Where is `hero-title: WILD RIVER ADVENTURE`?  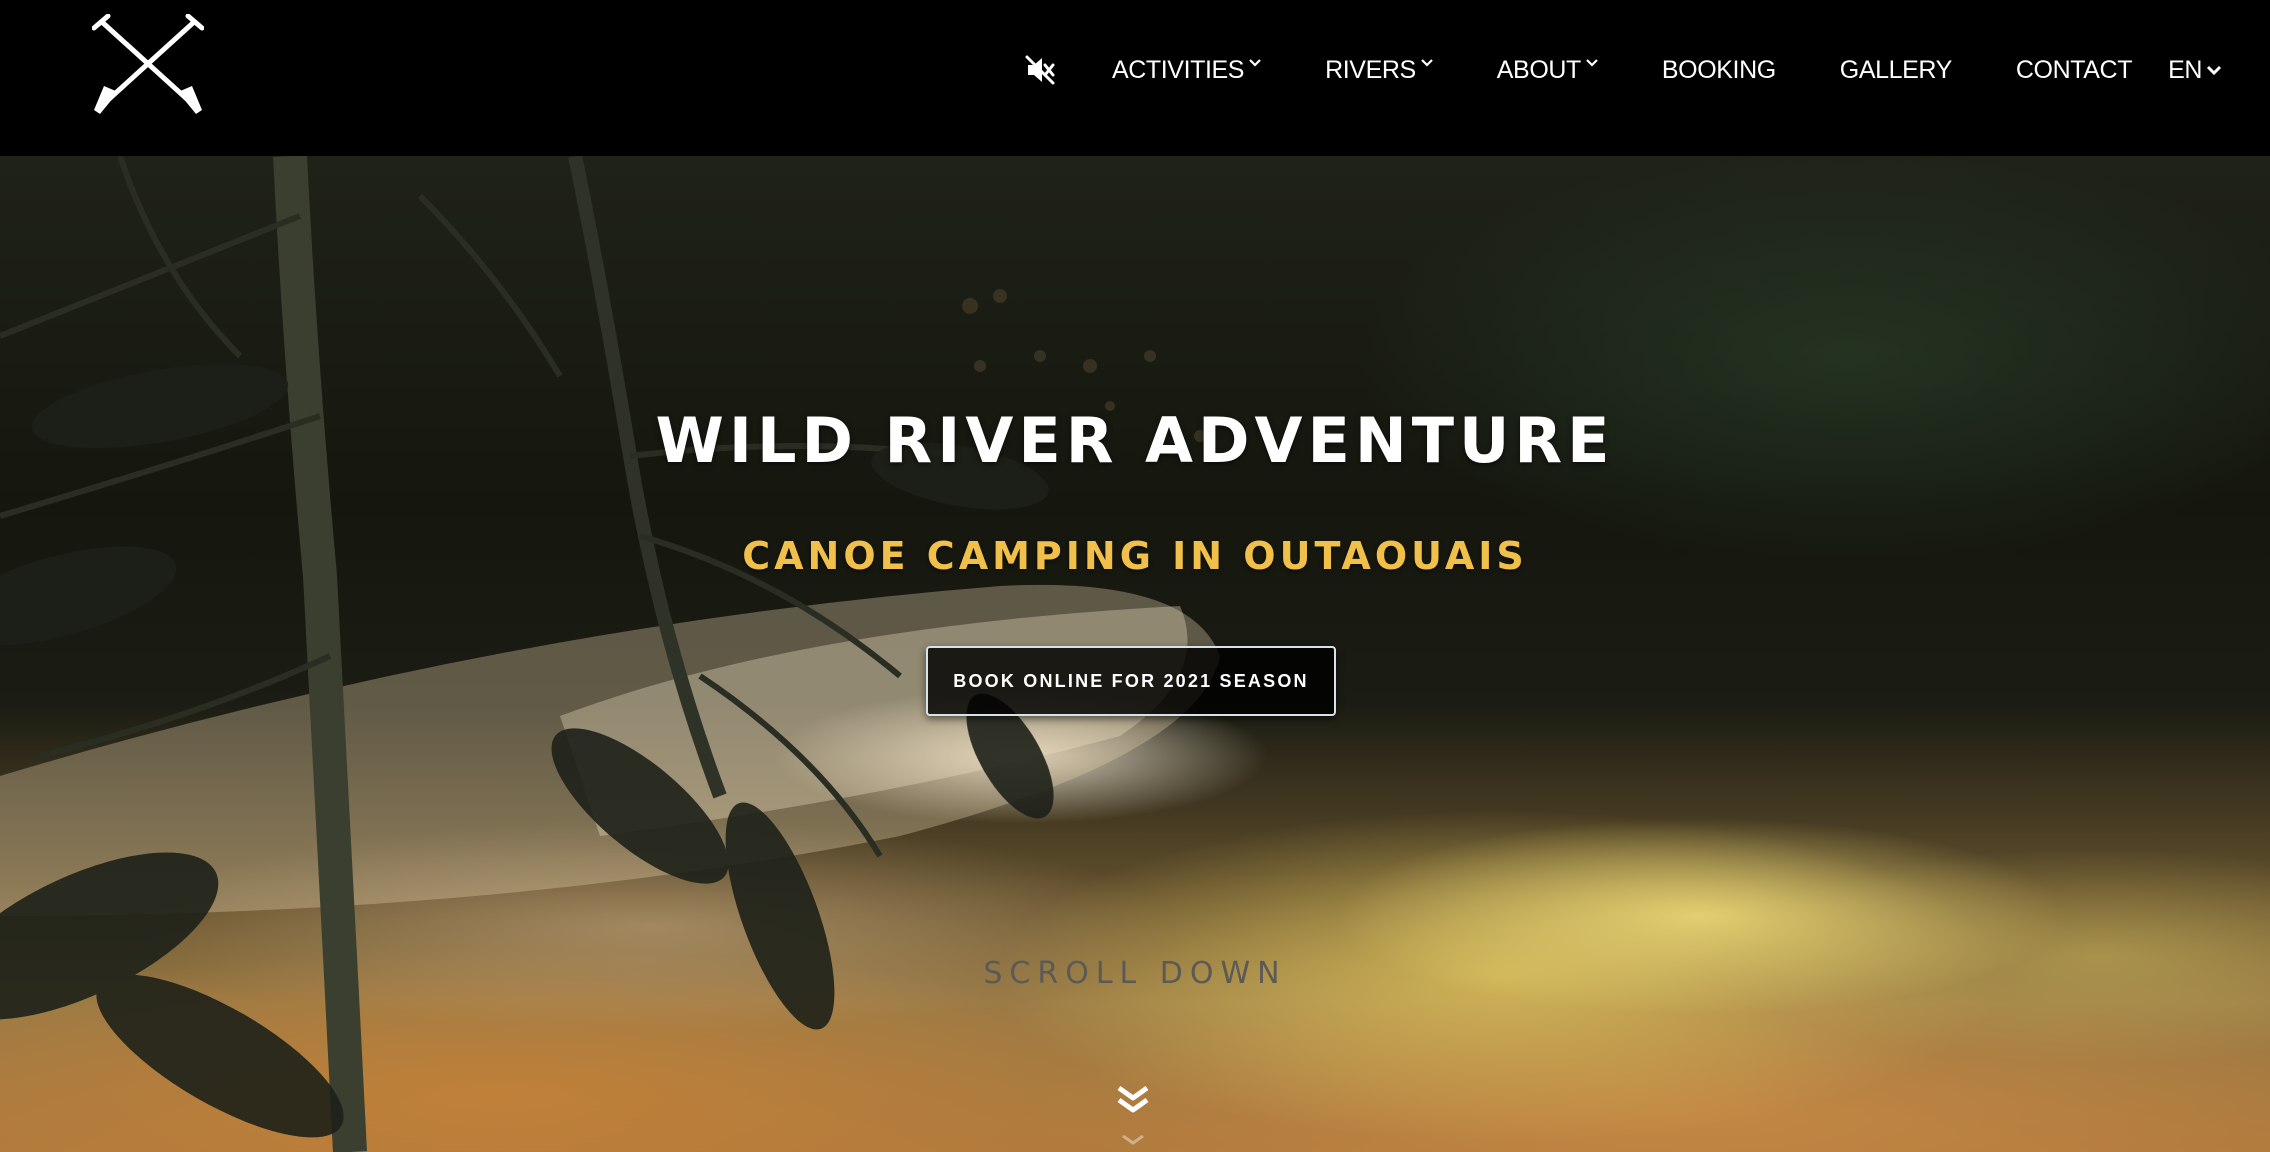
hero-title: WILD RIVER ADVENTURE is located at coordinates (1135, 440).